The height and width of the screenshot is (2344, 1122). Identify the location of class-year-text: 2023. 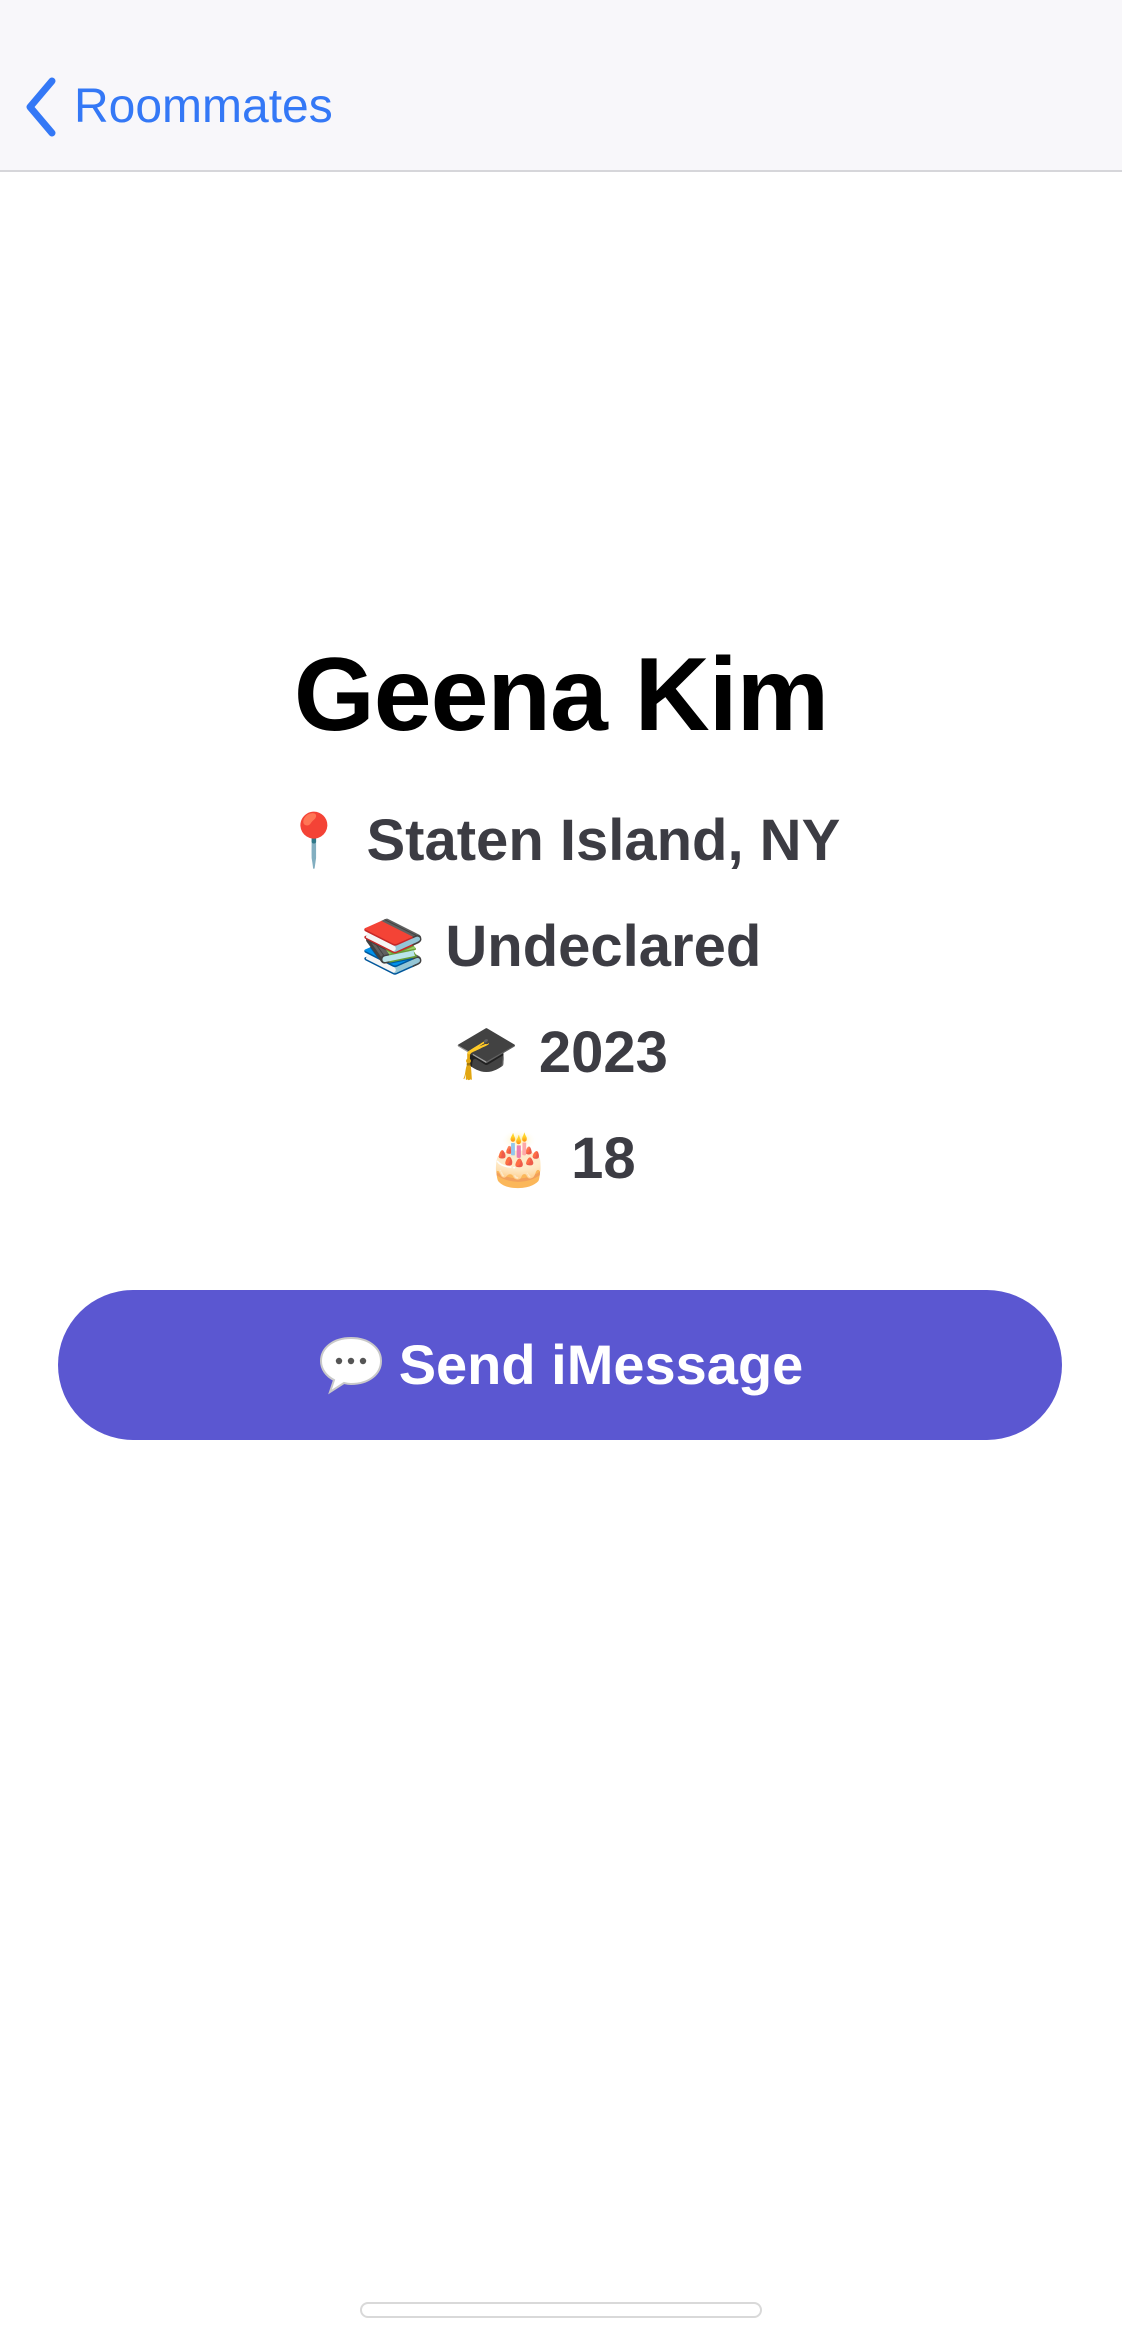
(603, 1052).